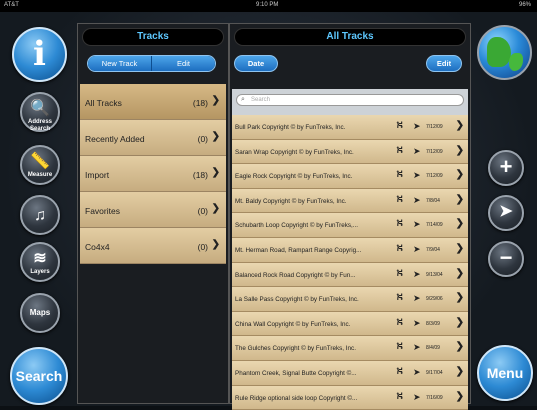 Image resolution: width=537 pixels, height=410 pixels. What do you see at coordinates (40, 108) in the screenshot?
I see `magnifier-icon: 🔍` at bounding box center [40, 108].